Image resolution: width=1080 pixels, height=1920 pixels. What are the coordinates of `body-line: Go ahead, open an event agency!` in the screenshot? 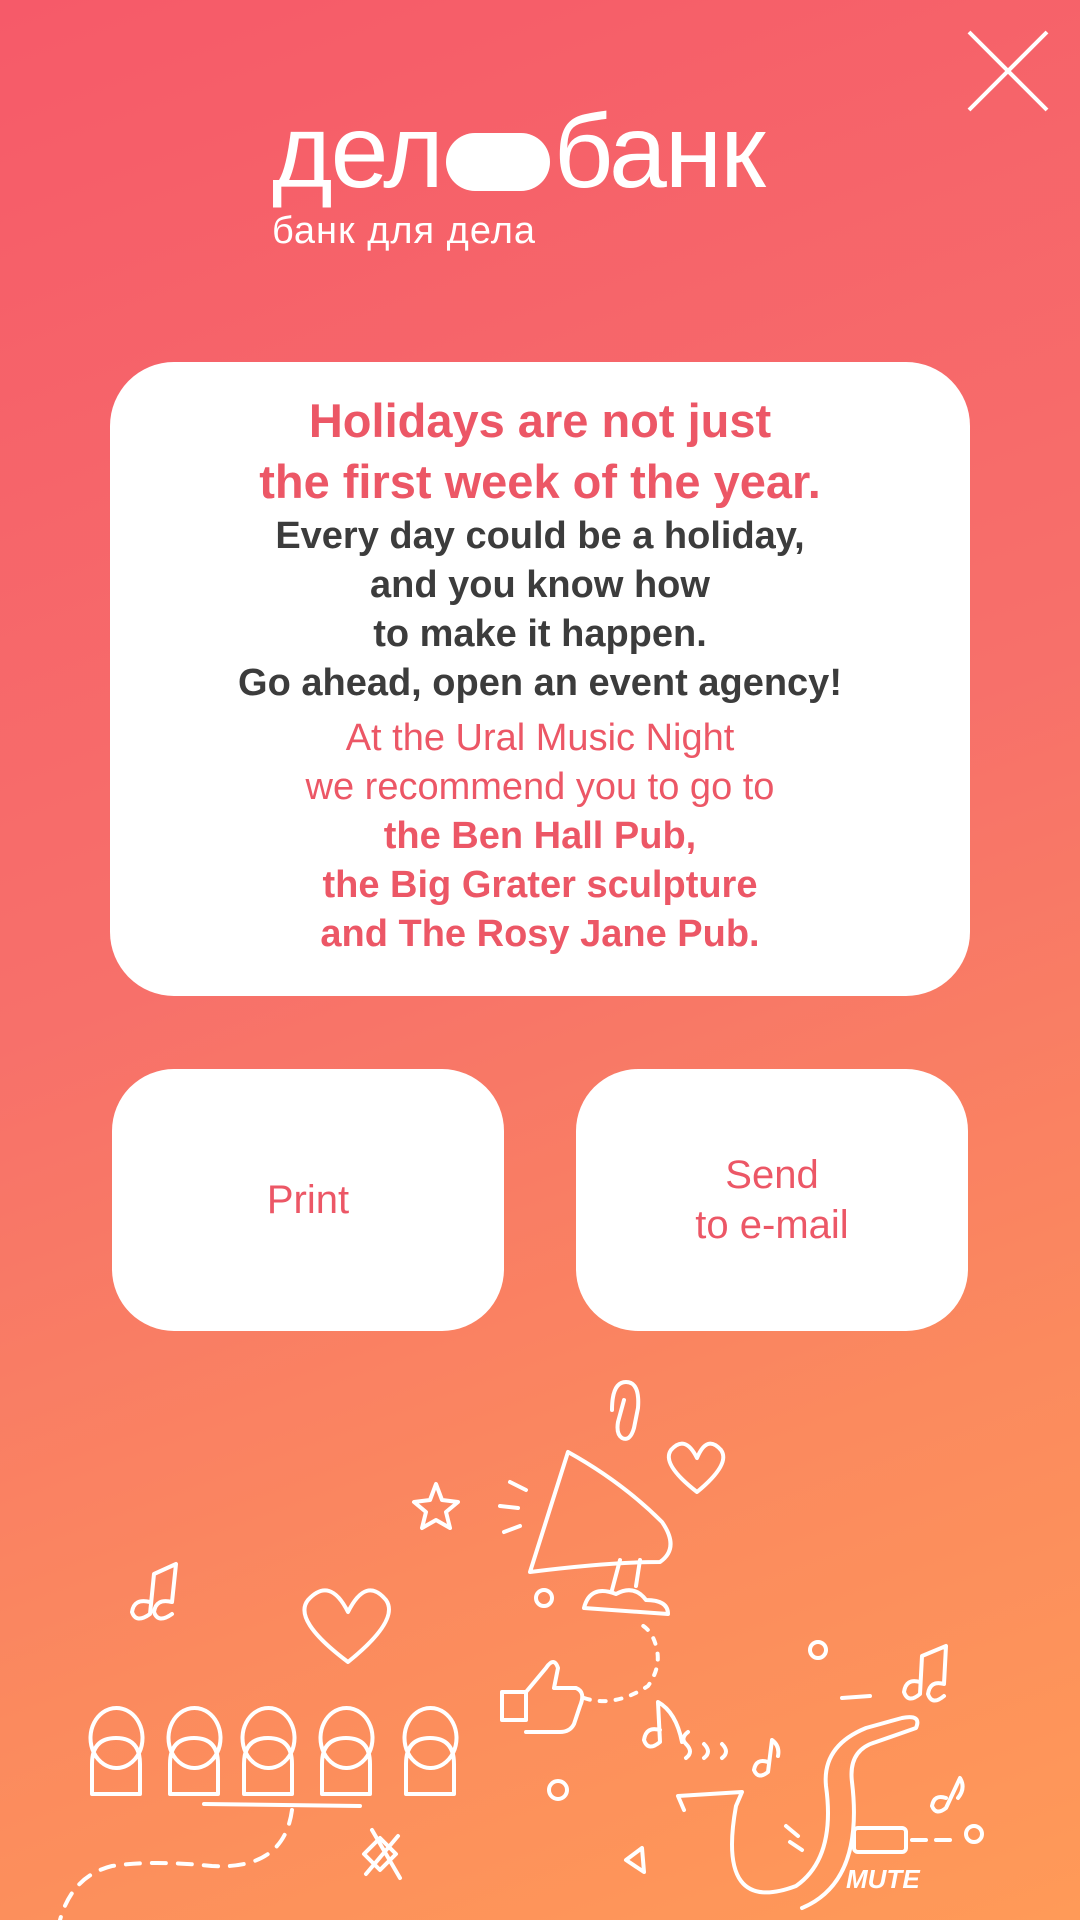 It's located at (540, 683).